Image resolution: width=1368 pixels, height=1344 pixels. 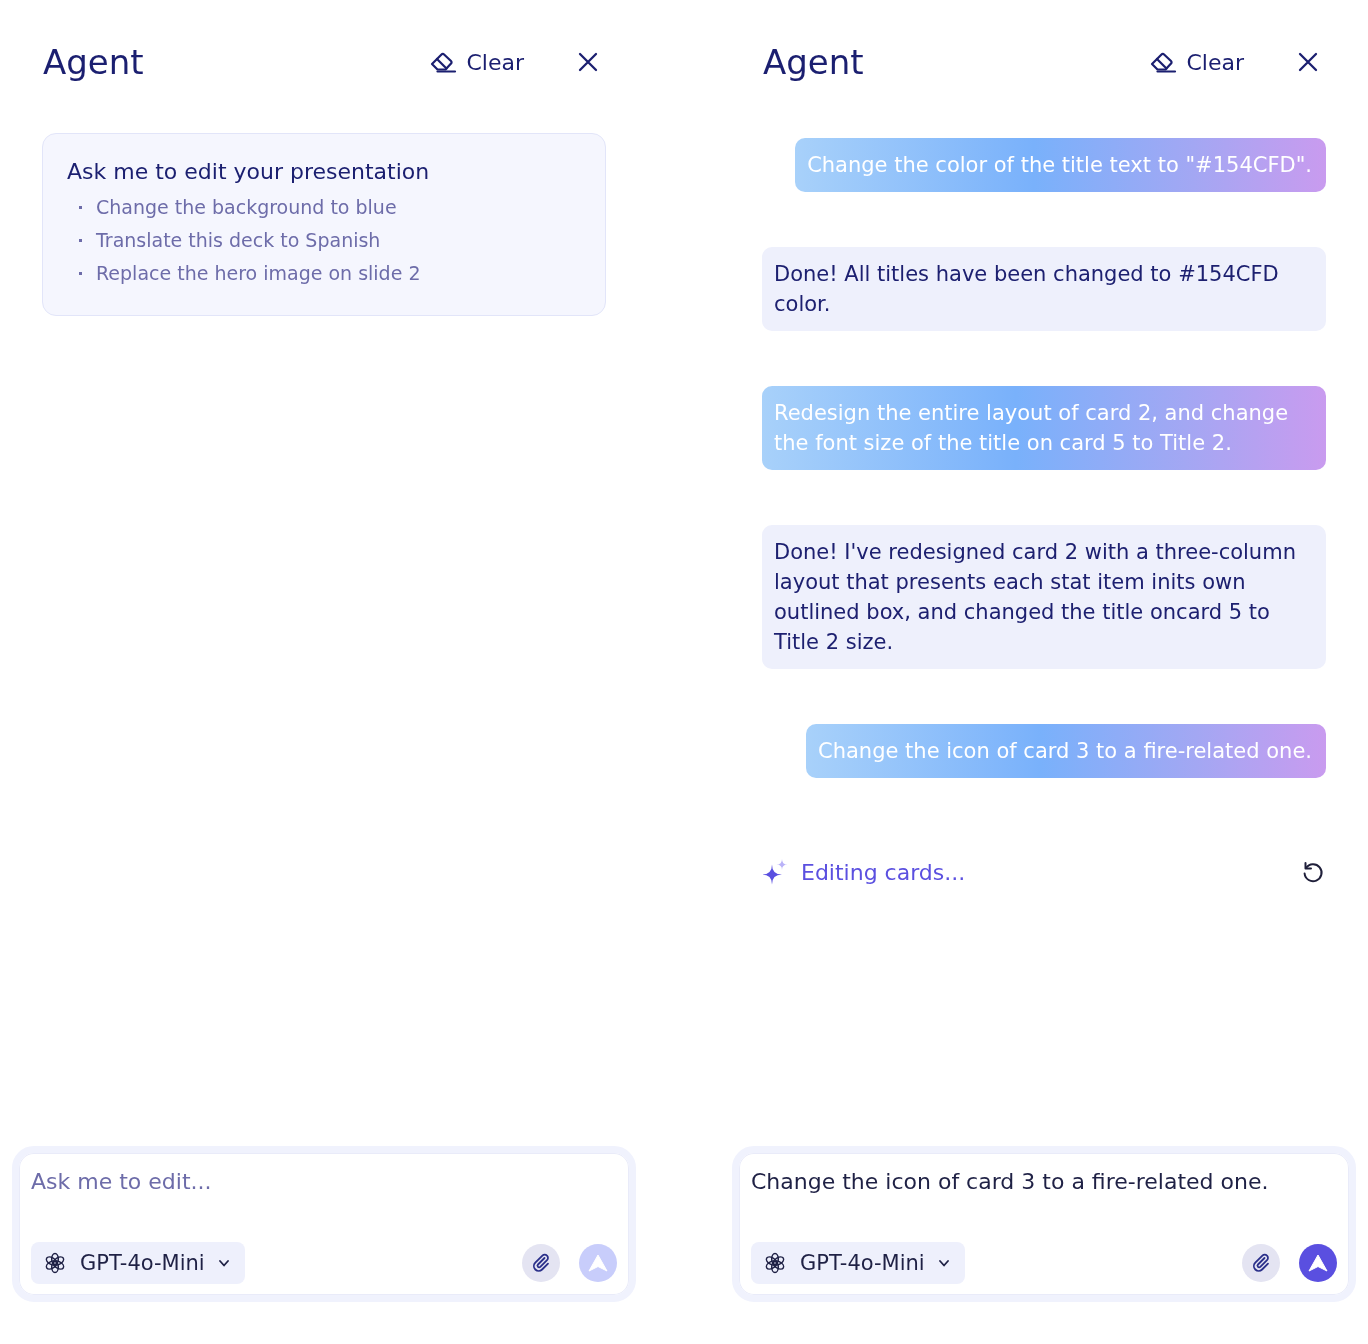 What do you see at coordinates (238, 240) in the screenshot?
I see `suggestion-item: Translate this deck to Spanish` at bounding box center [238, 240].